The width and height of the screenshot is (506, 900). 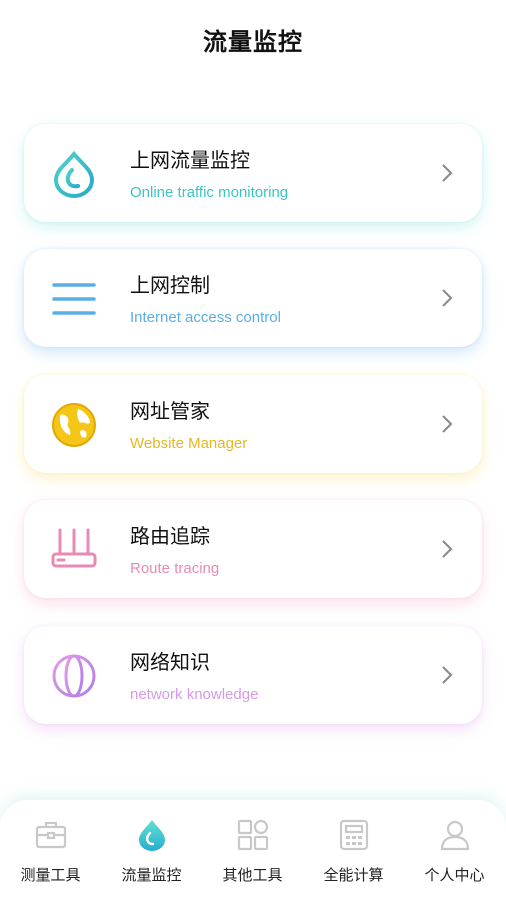 I want to click on menu-item-subtitle: Route tracing, so click(x=175, y=568).